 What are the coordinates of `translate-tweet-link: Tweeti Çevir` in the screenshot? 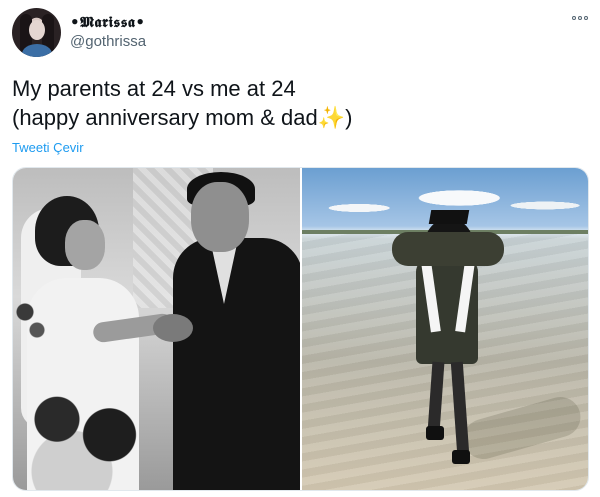 It's located at (48, 147).